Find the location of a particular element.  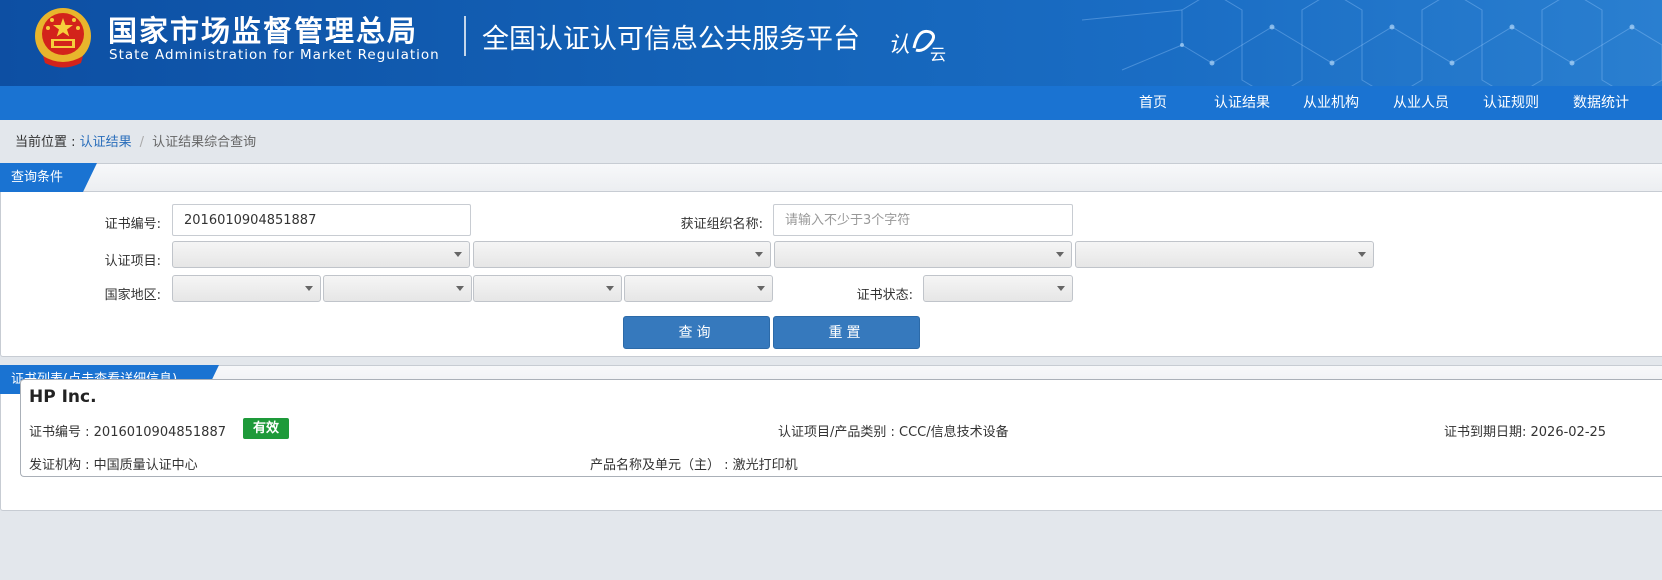

org-name-label: 获证组织名称: is located at coordinates (721, 224).